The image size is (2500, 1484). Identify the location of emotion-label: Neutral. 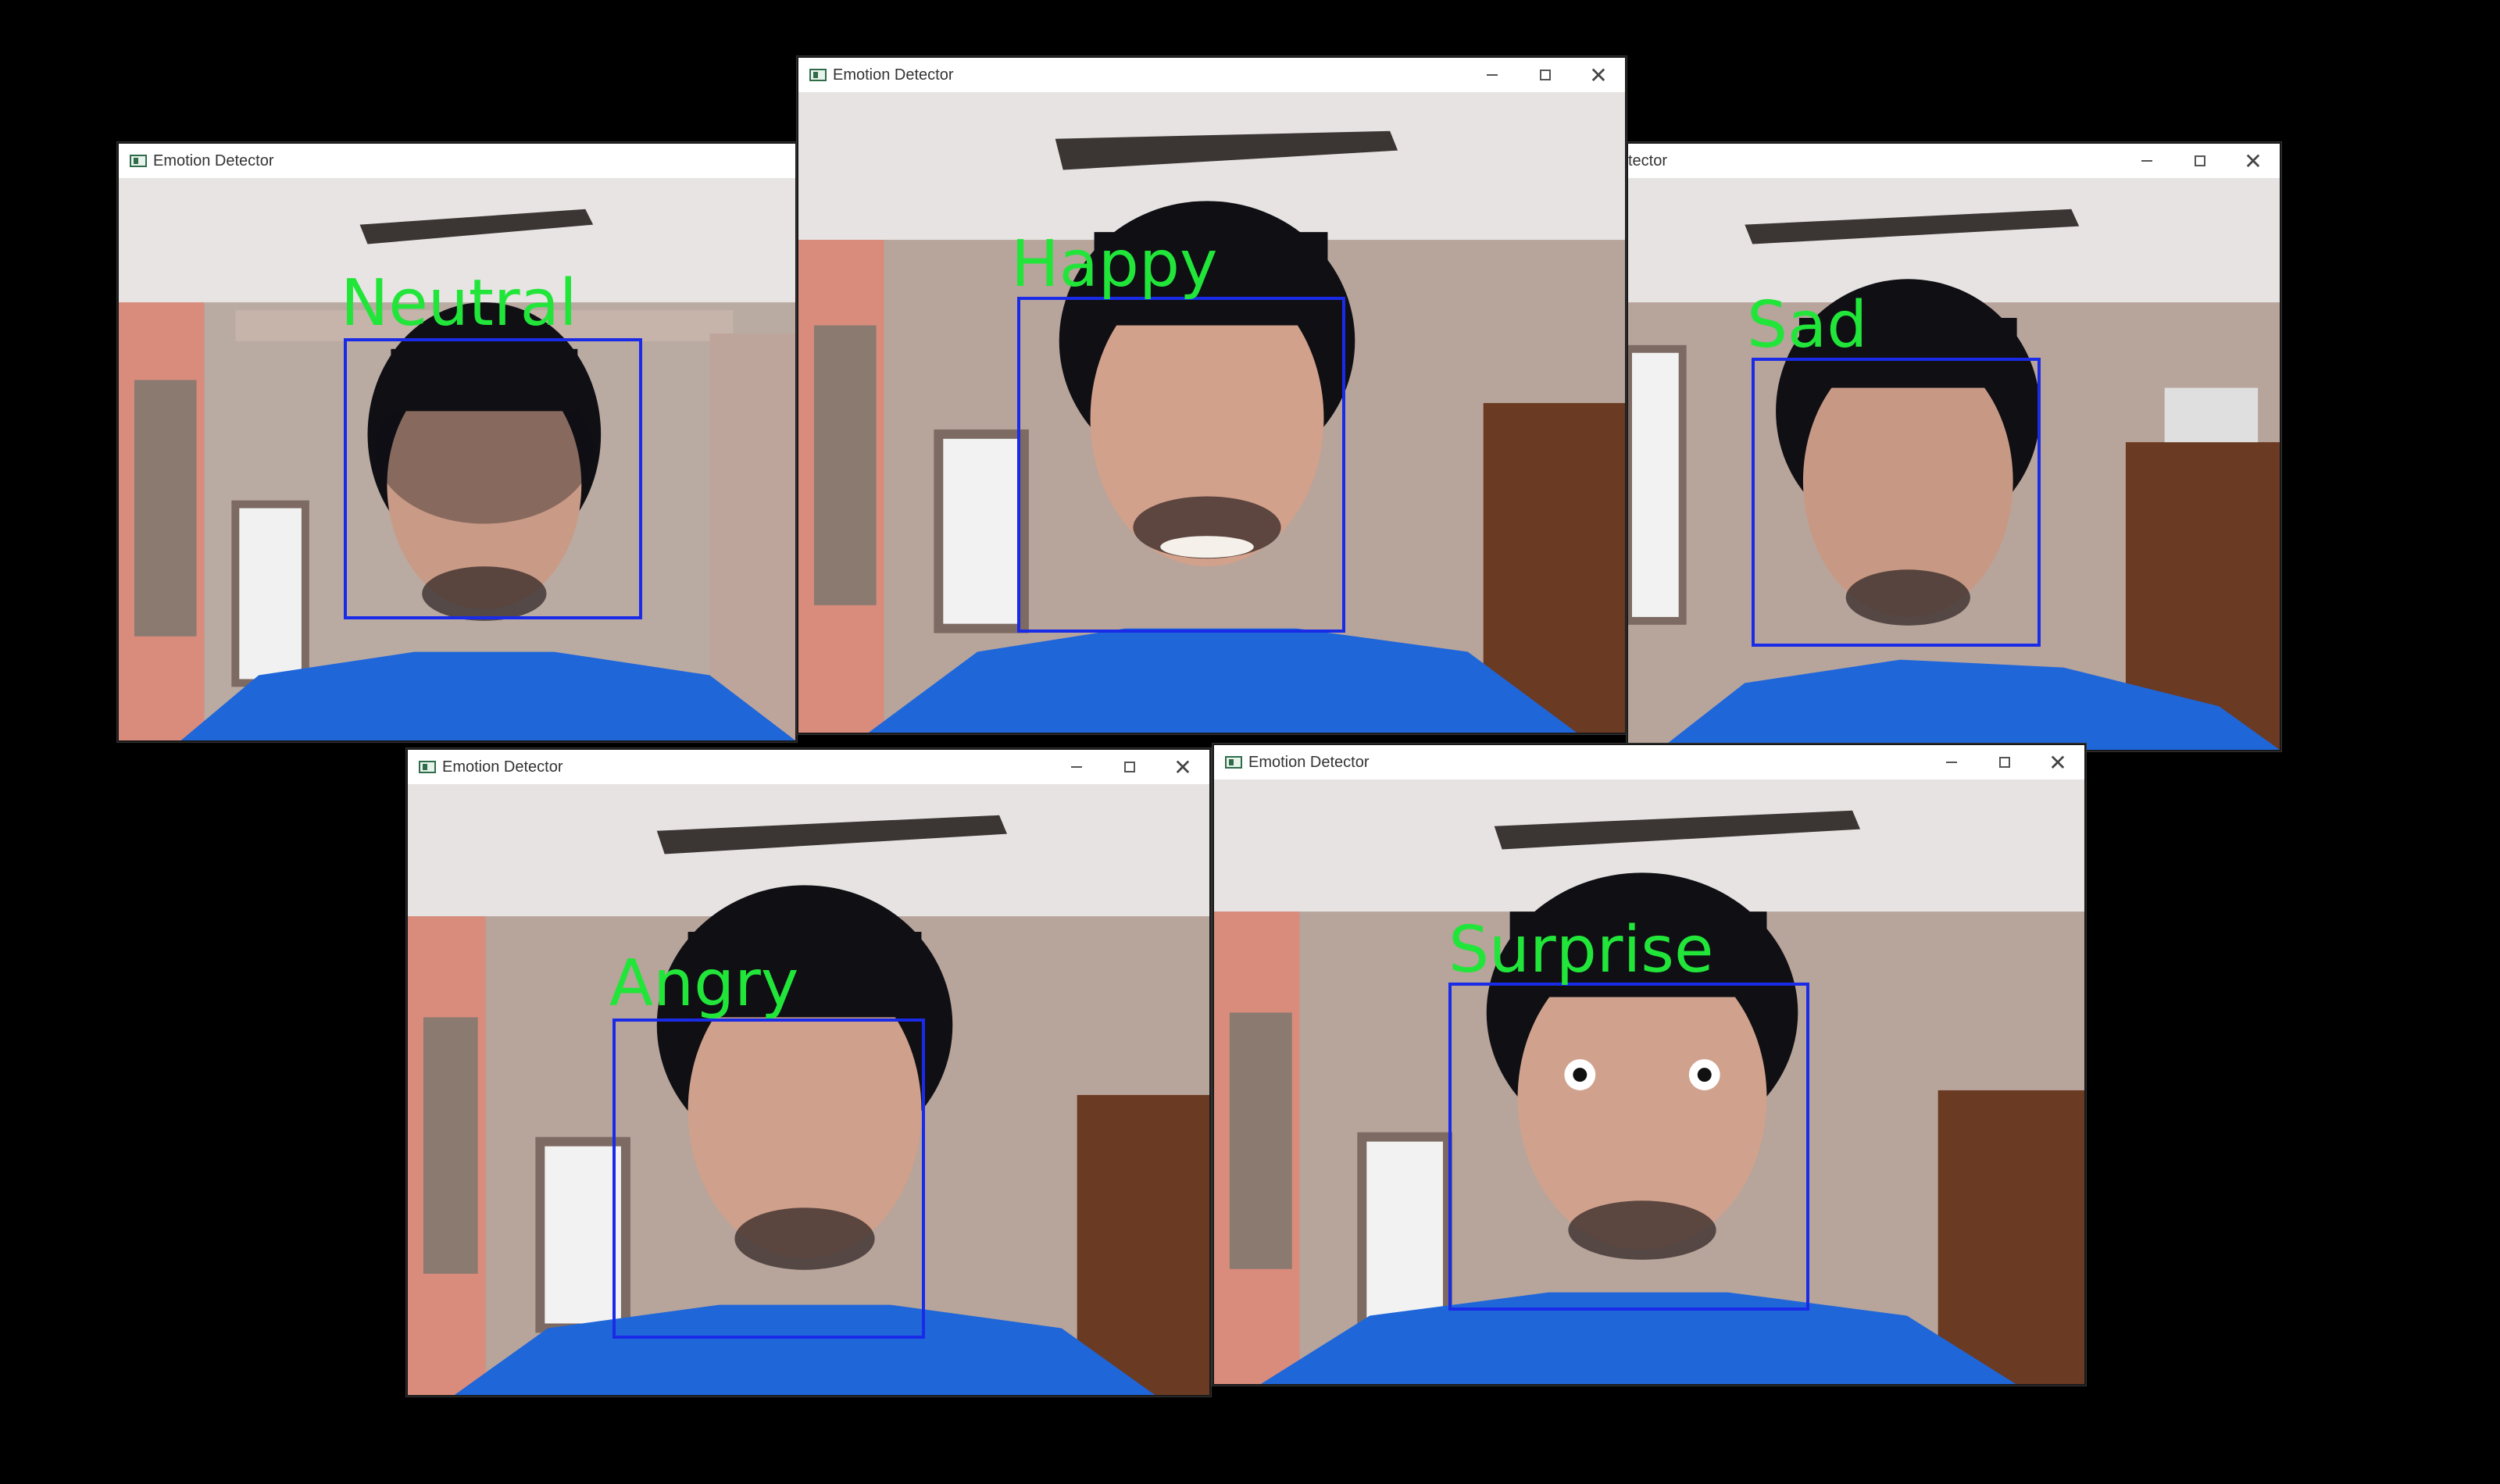
(459, 303).